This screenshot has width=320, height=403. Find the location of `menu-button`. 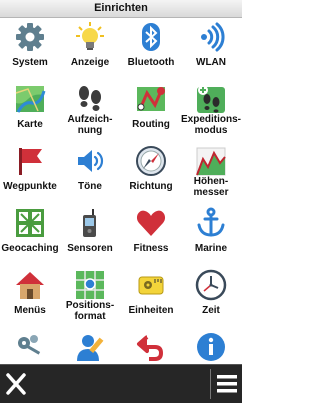

menu-button is located at coordinates (227, 384).